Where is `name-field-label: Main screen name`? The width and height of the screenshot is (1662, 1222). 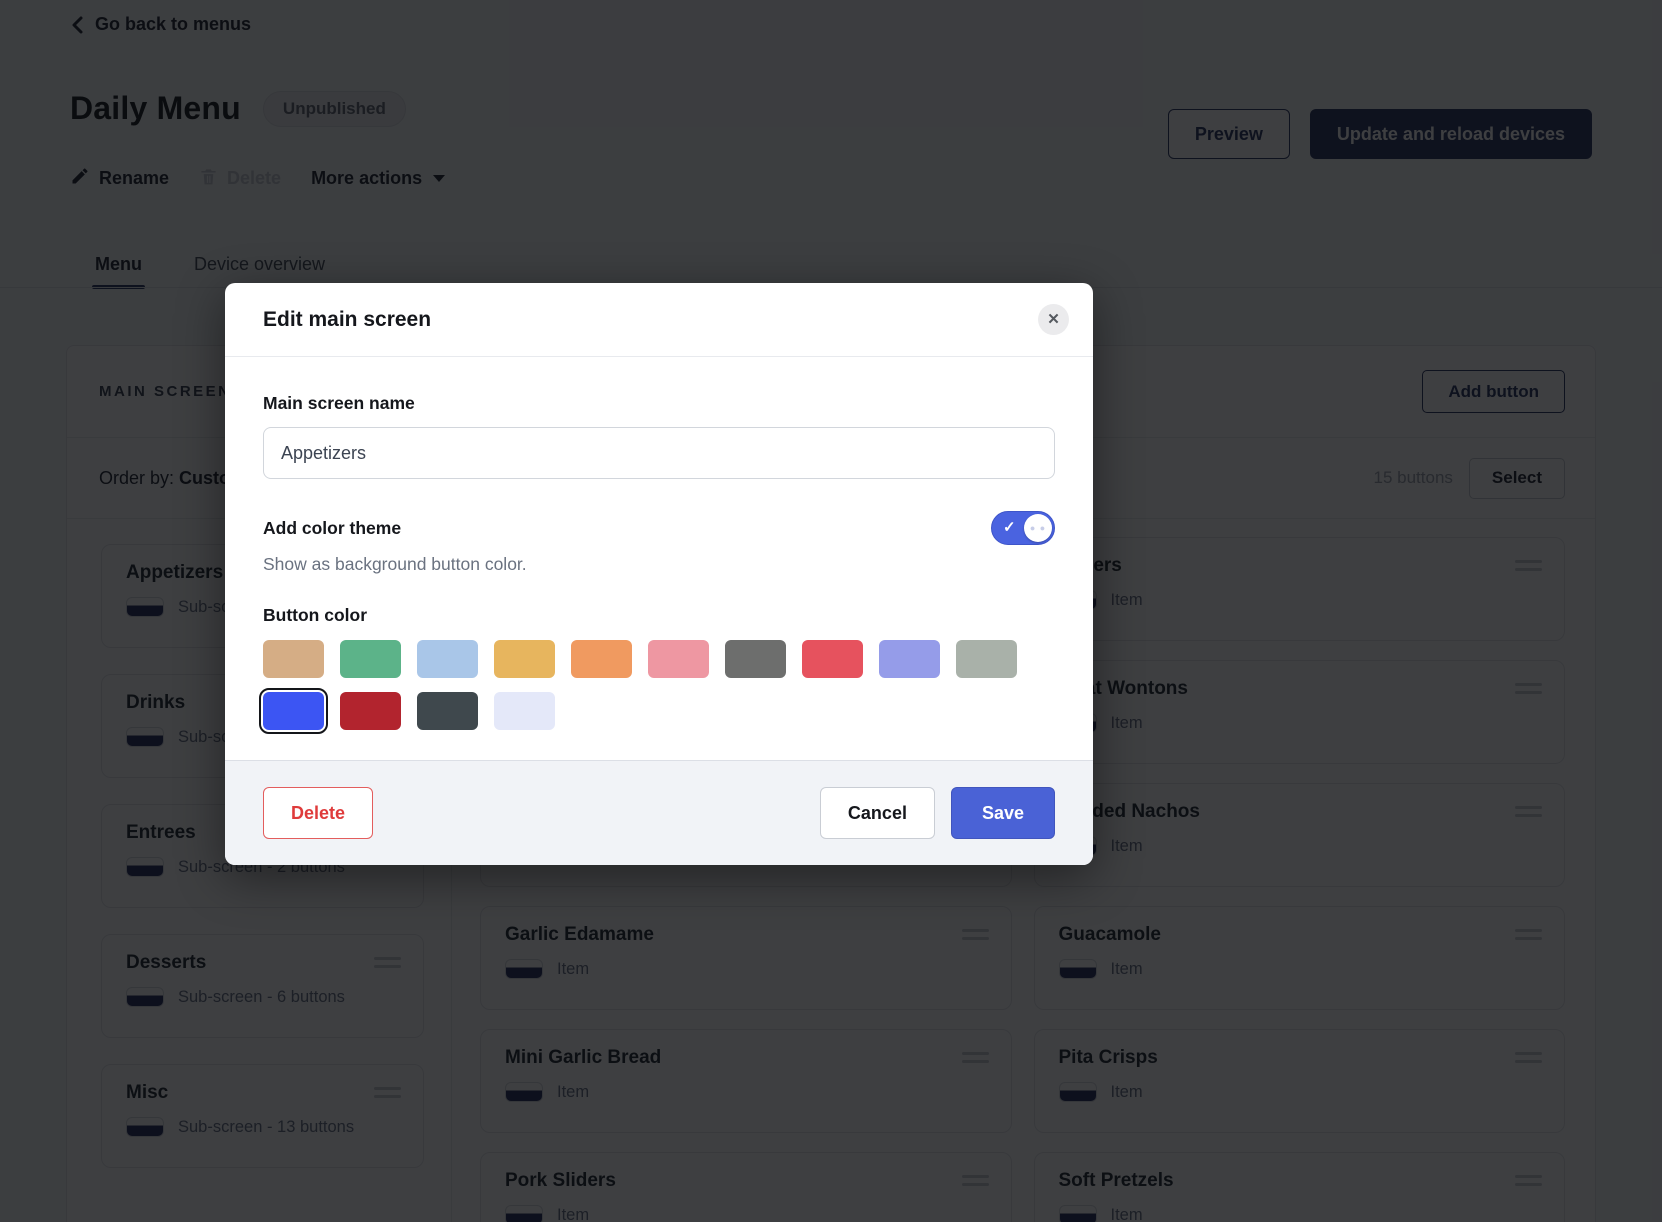
name-field-label: Main screen name is located at coordinates (339, 403).